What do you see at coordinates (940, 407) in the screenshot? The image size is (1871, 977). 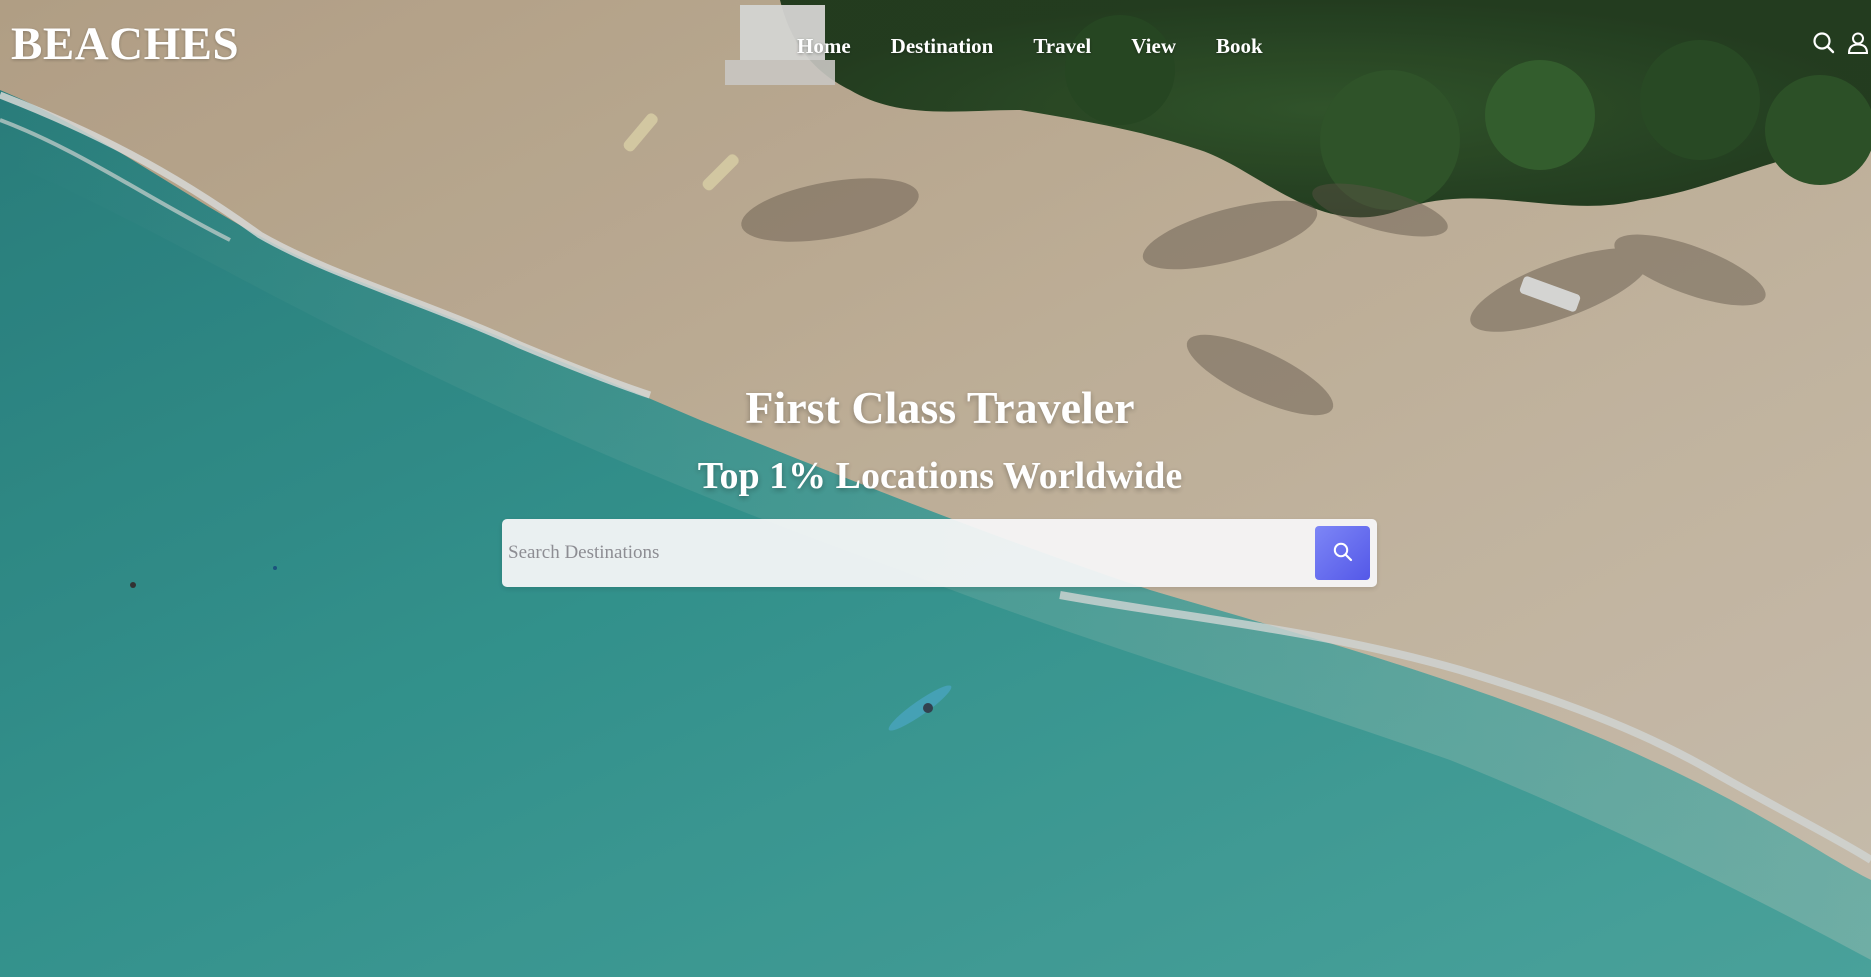 I see `hero-title: First Class Traveler` at bounding box center [940, 407].